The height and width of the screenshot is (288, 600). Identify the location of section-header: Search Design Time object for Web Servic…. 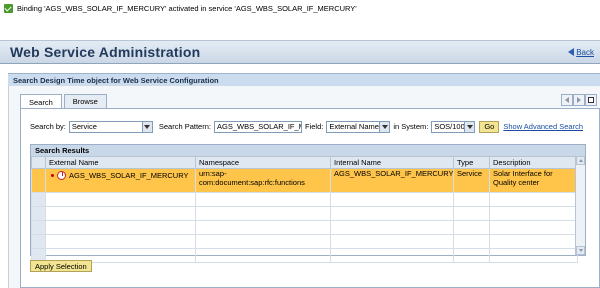
(304, 79).